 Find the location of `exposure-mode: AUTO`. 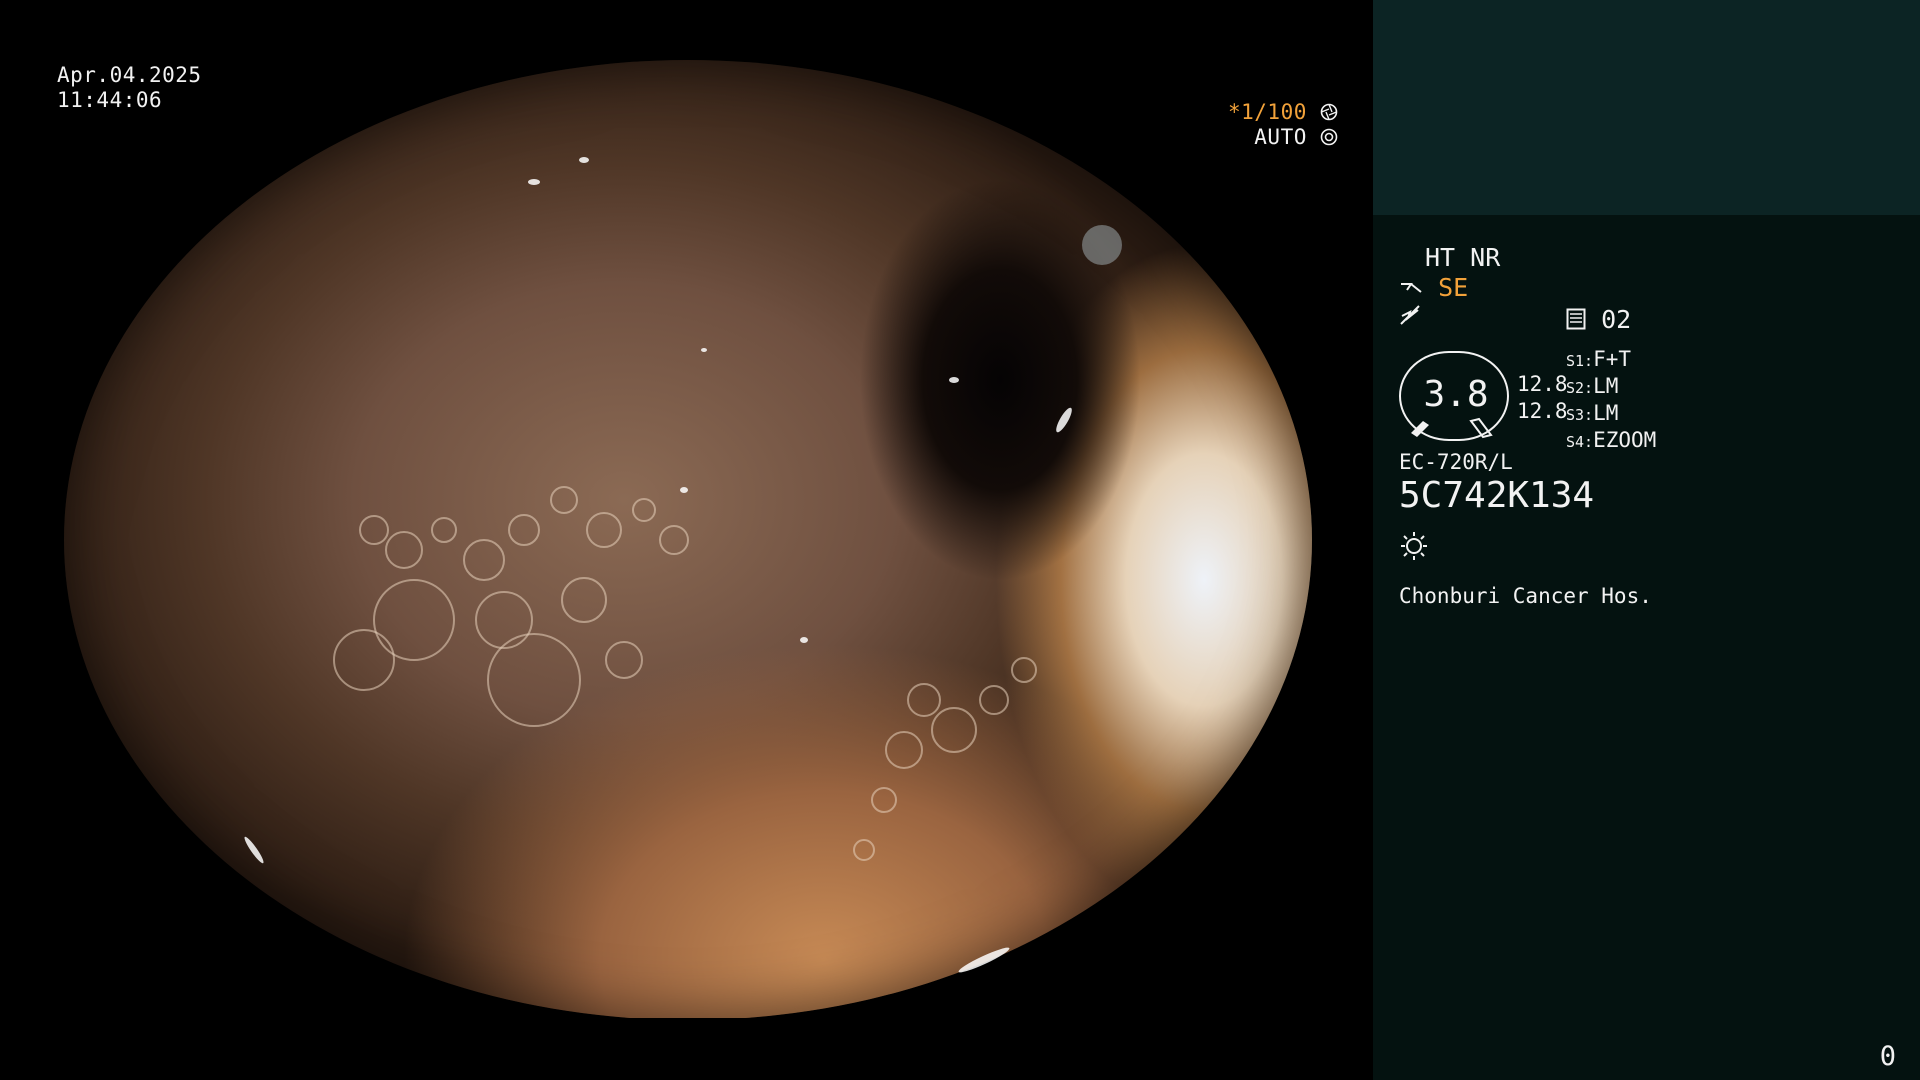

exposure-mode: AUTO is located at coordinates (1280, 137).